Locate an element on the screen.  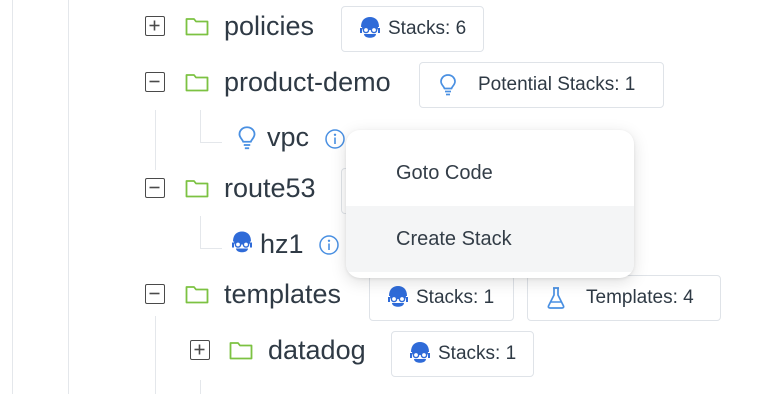
collapse-toggle-product-demo is located at coordinates (155, 82).